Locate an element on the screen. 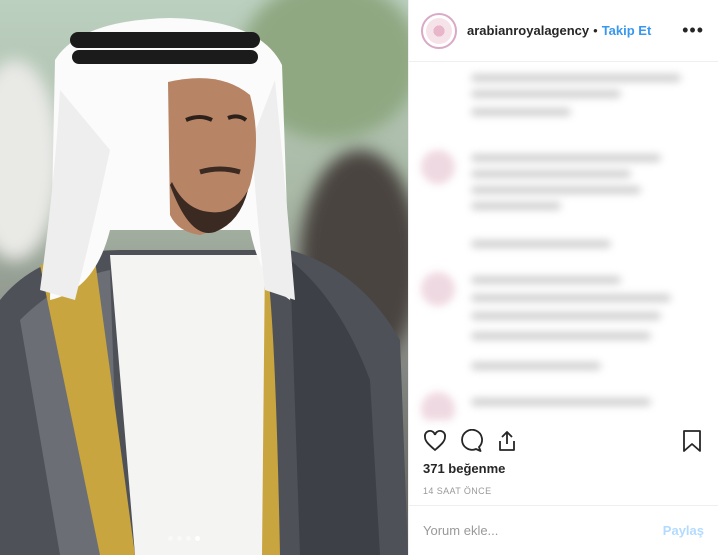 Image resolution: width=718 pixels, height=555 pixels. heart-icon is located at coordinates (435, 441).